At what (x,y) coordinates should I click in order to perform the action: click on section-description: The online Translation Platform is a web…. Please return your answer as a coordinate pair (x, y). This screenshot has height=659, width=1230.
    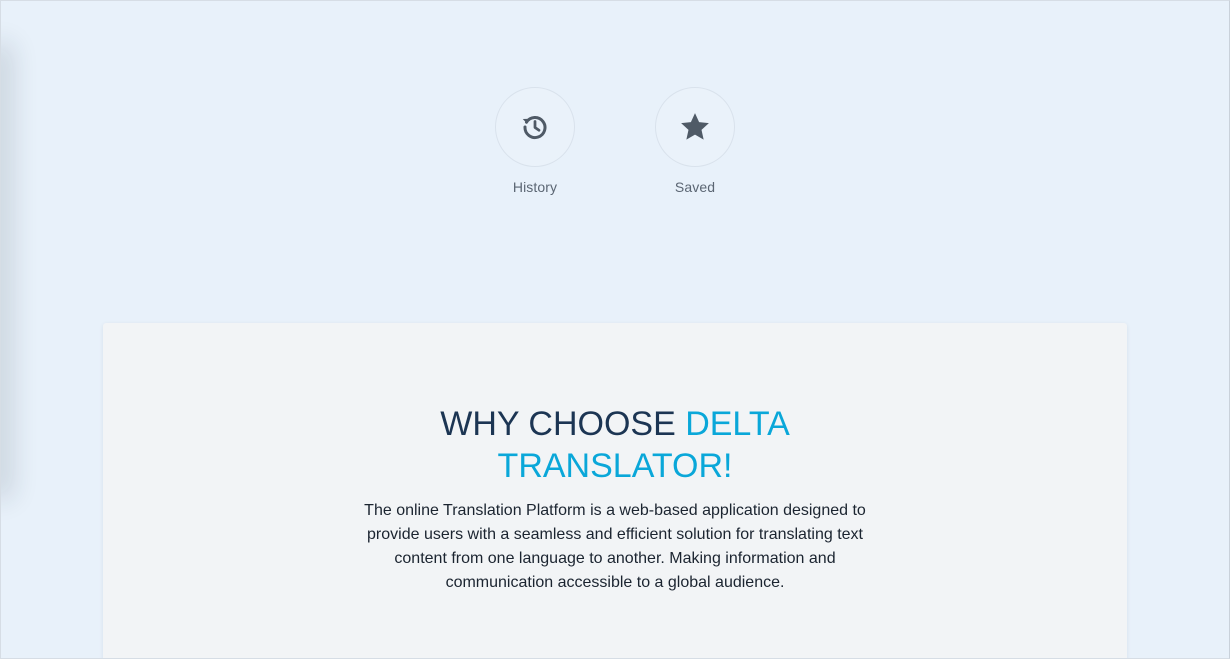
    Looking at the image, I should click on (615, 546).